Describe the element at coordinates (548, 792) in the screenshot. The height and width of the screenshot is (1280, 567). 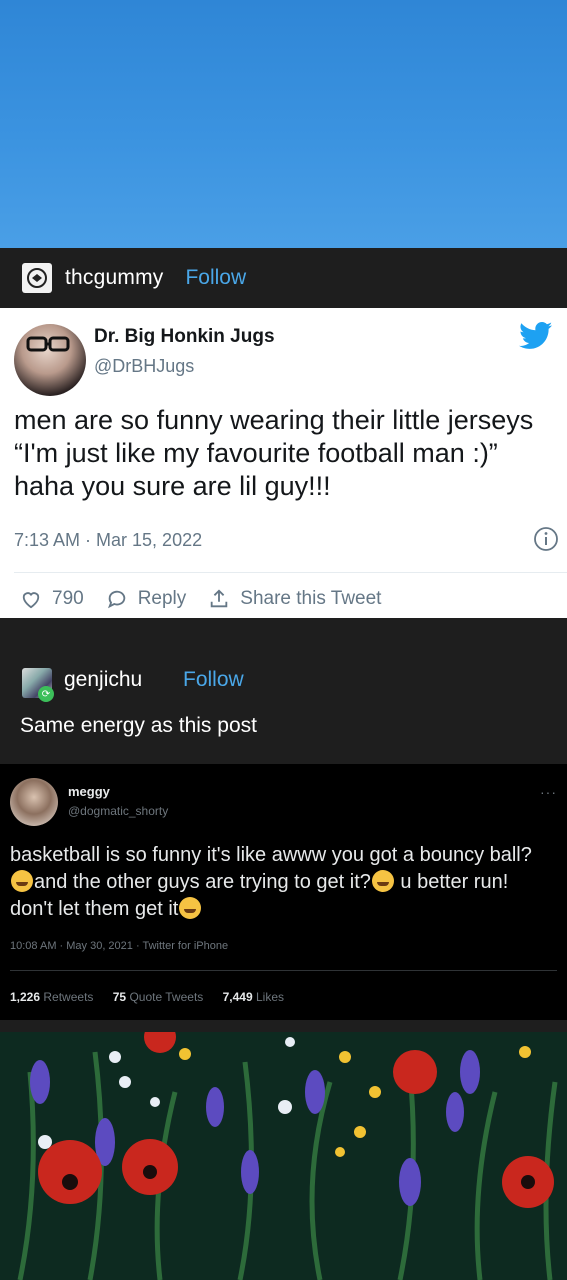
I see `more-options-icon: ···` at that location.